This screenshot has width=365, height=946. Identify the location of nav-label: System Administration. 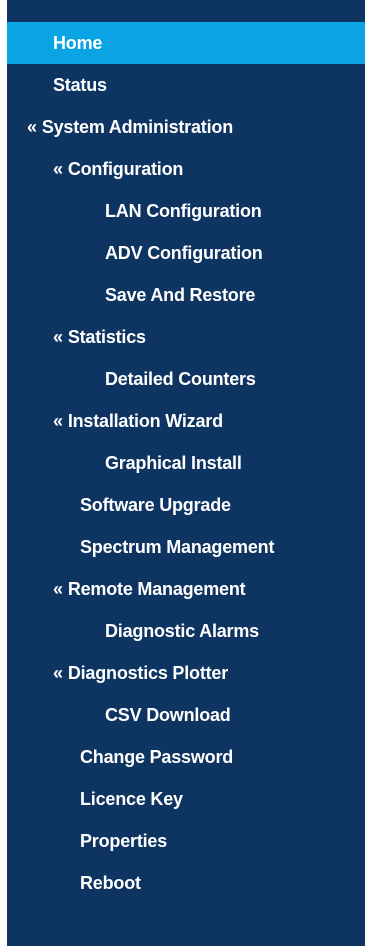
(137, 127).